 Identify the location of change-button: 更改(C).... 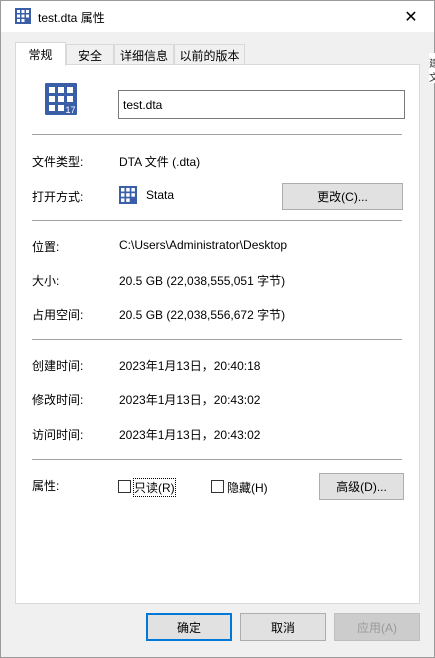
(342, 196).